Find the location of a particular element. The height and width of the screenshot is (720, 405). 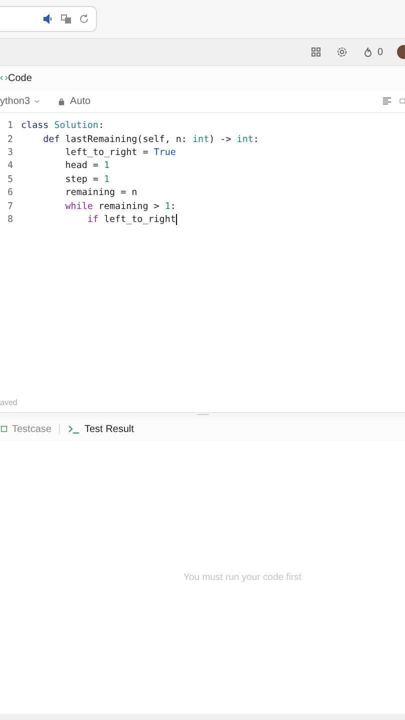

settings-icon is located at coordinates (342, 52).